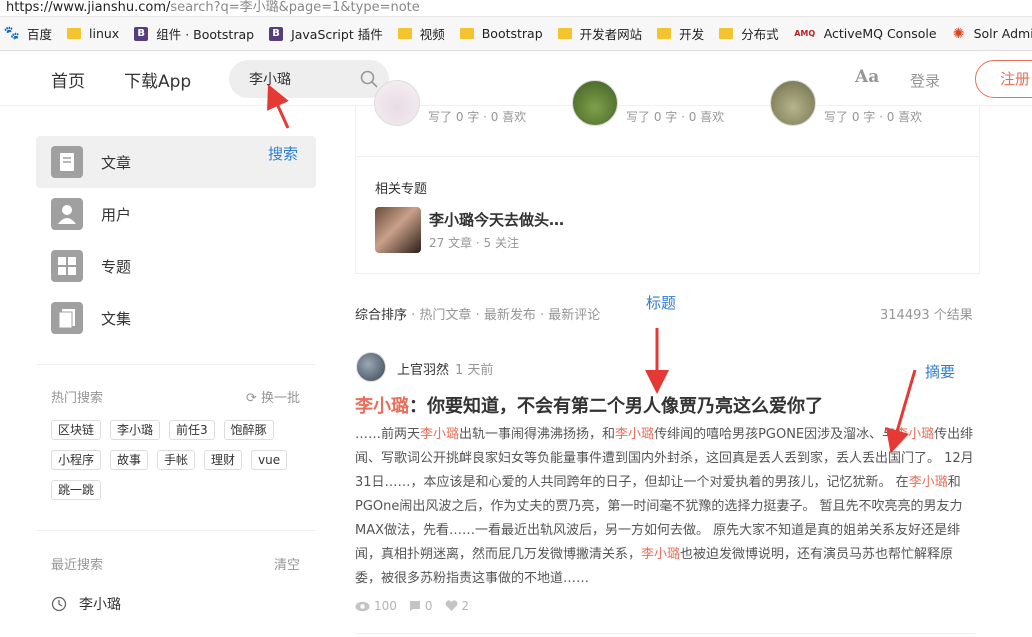  Describe the element at coordinates (27, 33) in the screenshot. I see `bookmark-item: 🐾 百度` at that location.